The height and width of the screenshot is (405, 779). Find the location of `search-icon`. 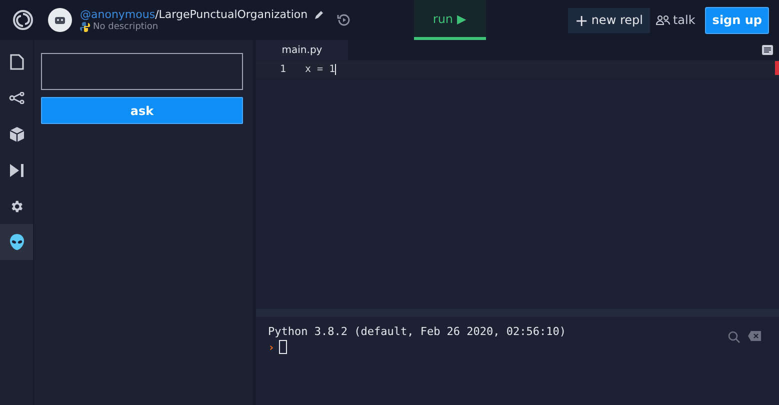

search-icon is located at coordinates (734, 337).